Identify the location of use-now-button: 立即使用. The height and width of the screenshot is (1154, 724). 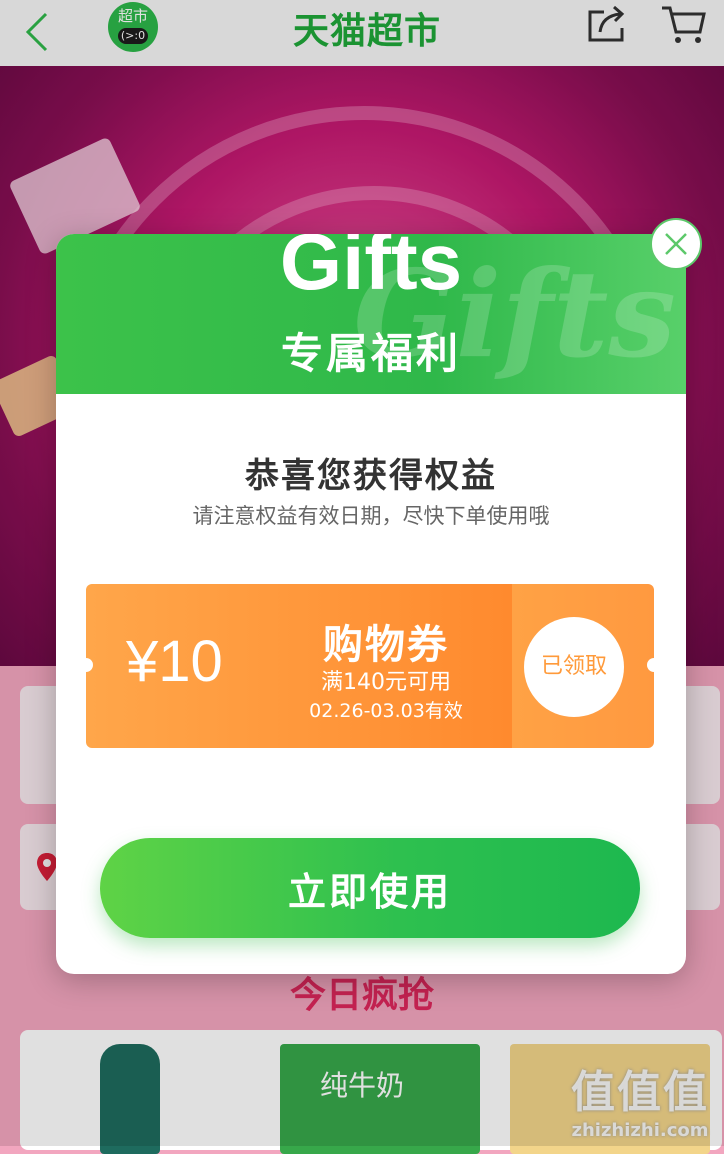
(370, 888).